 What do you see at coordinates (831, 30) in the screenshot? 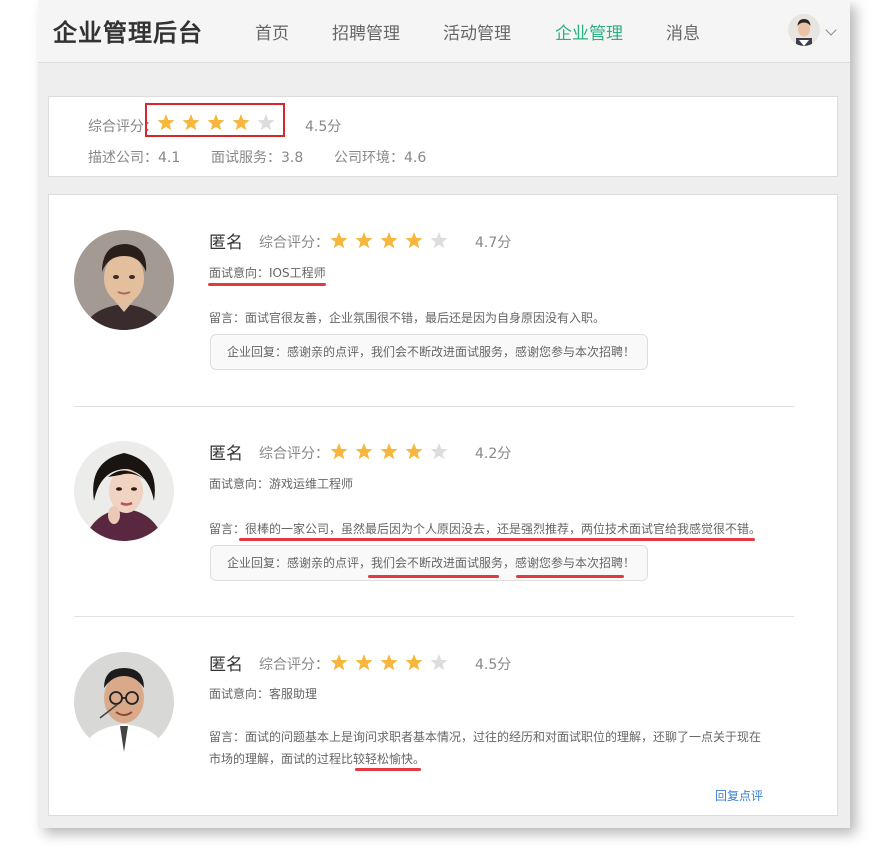
I see `chevron-down-icon` at bounding box center [831, 30].